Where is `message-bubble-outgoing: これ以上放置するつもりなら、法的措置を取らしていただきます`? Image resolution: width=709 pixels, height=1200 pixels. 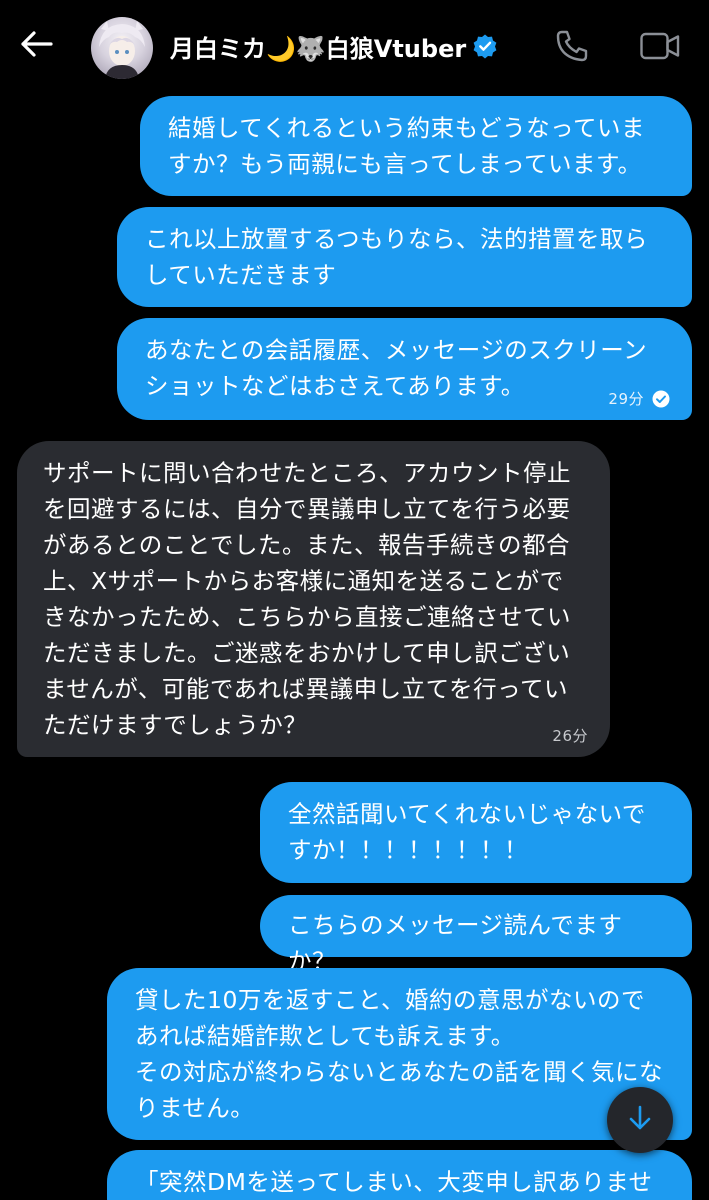 message-bubble-outgoing: これ以上放置するつもりなら、法的措置を取らしていただきます is located at coordinates (404, 257).